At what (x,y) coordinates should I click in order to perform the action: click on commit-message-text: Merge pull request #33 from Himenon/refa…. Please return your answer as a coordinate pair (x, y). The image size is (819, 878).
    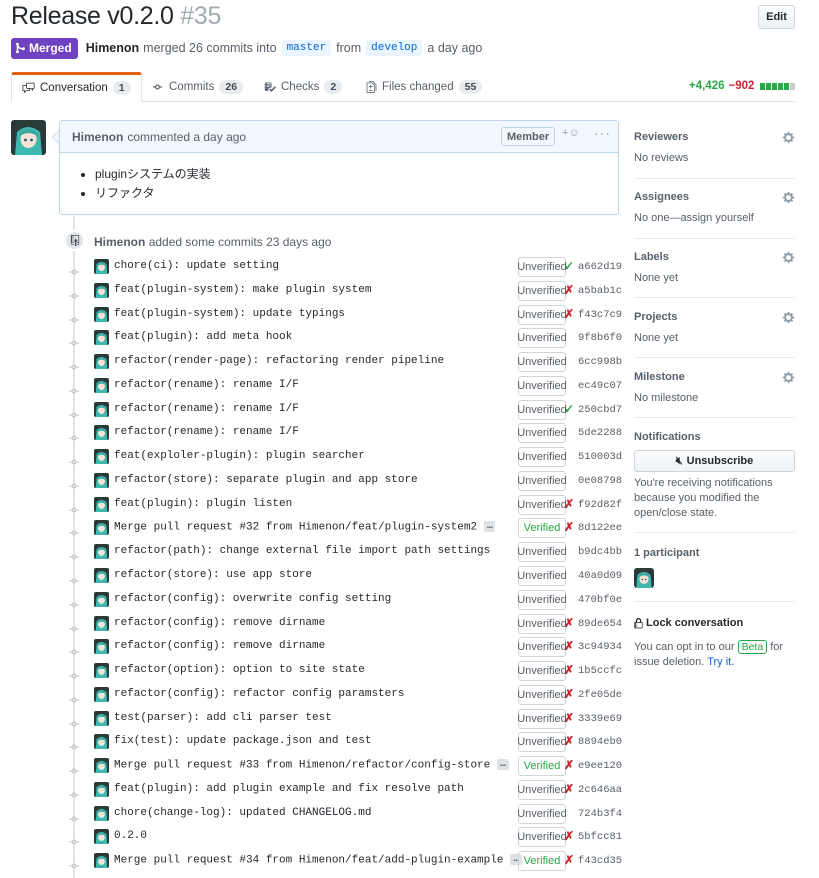
    Looking at the image, I should click on (302, 766).